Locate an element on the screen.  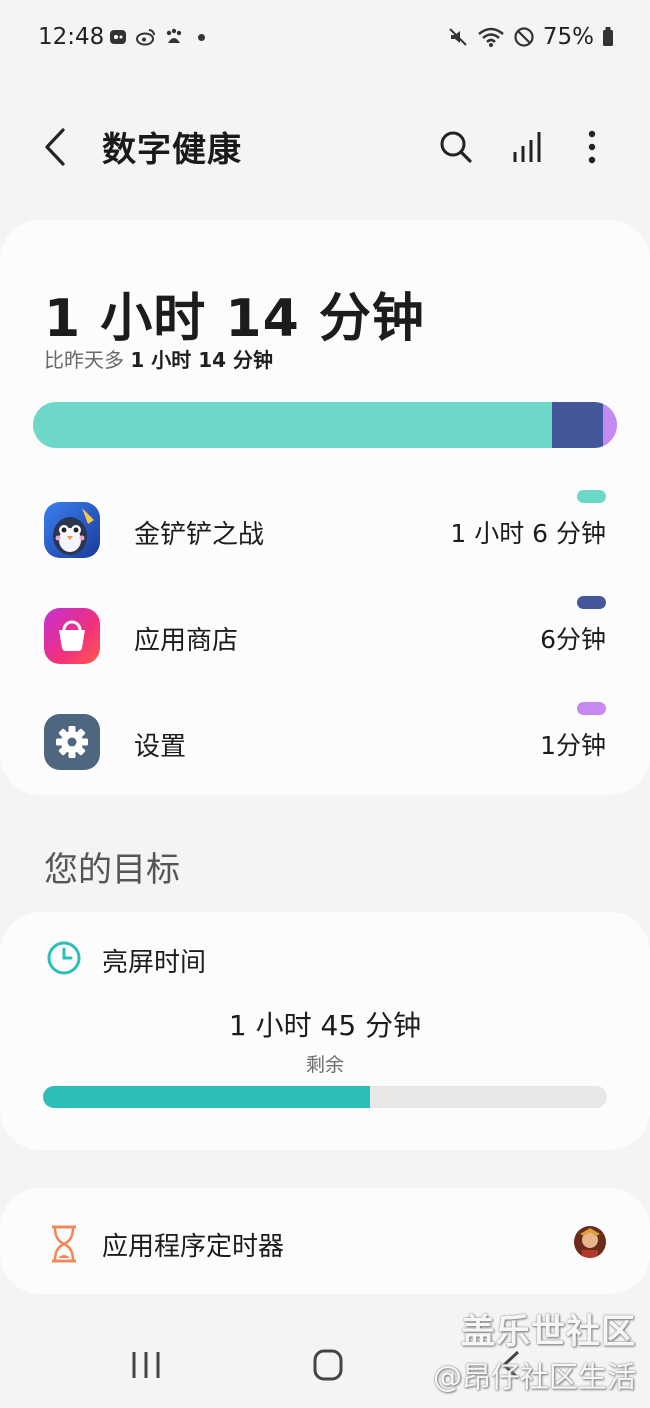
game-hero-icon is located at coordinates (590, 1242).